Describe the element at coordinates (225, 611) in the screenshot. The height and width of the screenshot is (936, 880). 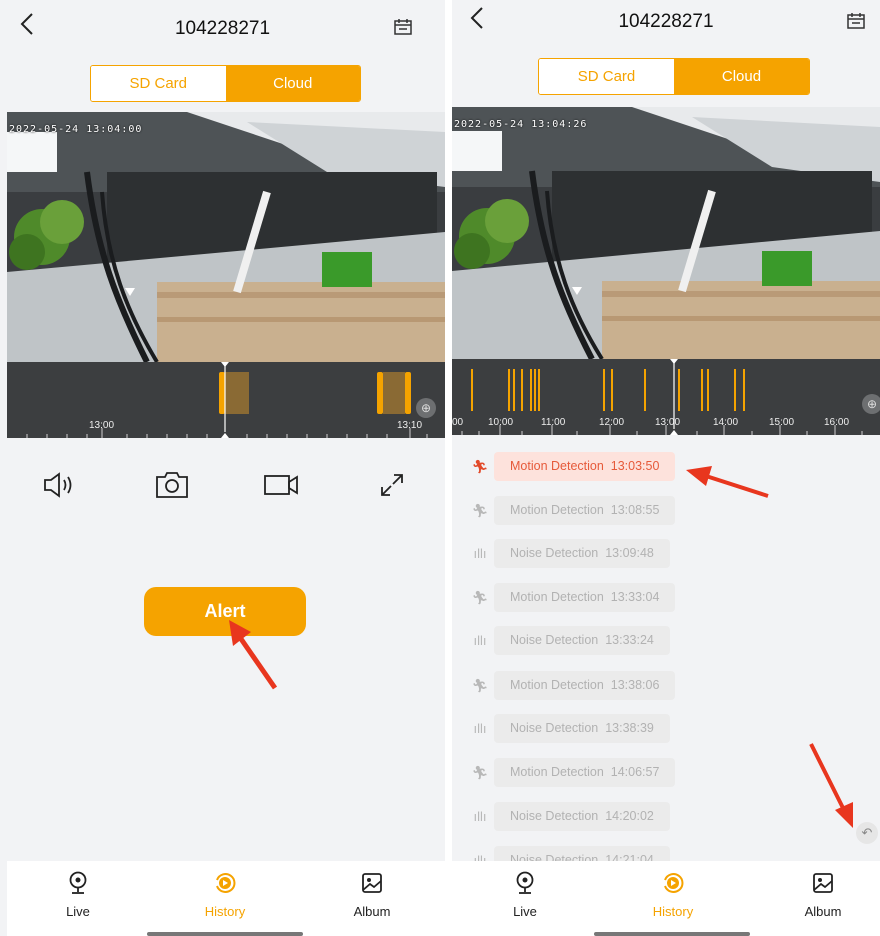
I see `alert-button: Alert` at that location.